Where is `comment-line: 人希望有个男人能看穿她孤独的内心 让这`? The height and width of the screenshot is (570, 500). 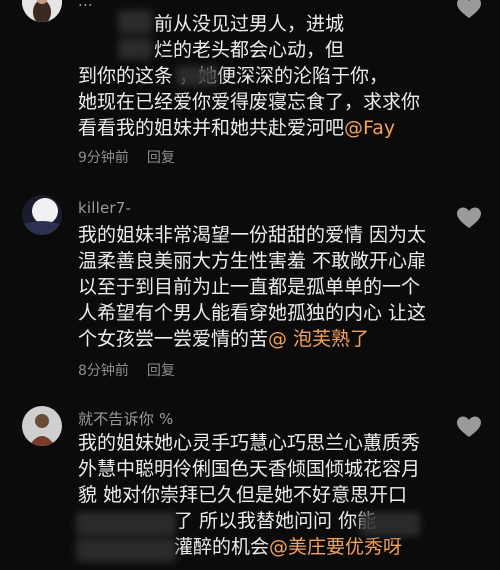 comment-line: 人希望有个男人能看穿她孤独的内心 让这 is located at coordinates (252, 313).